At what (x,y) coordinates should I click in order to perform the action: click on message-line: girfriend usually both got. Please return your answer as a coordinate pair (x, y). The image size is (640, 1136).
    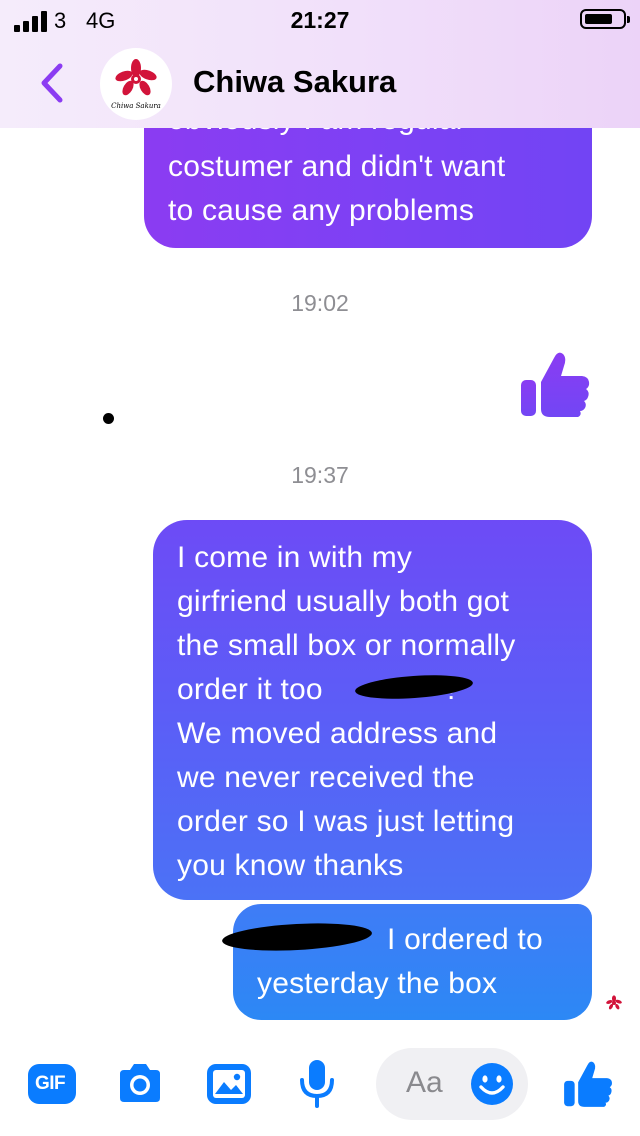
    Looking at the image, I should click on (343, 601).